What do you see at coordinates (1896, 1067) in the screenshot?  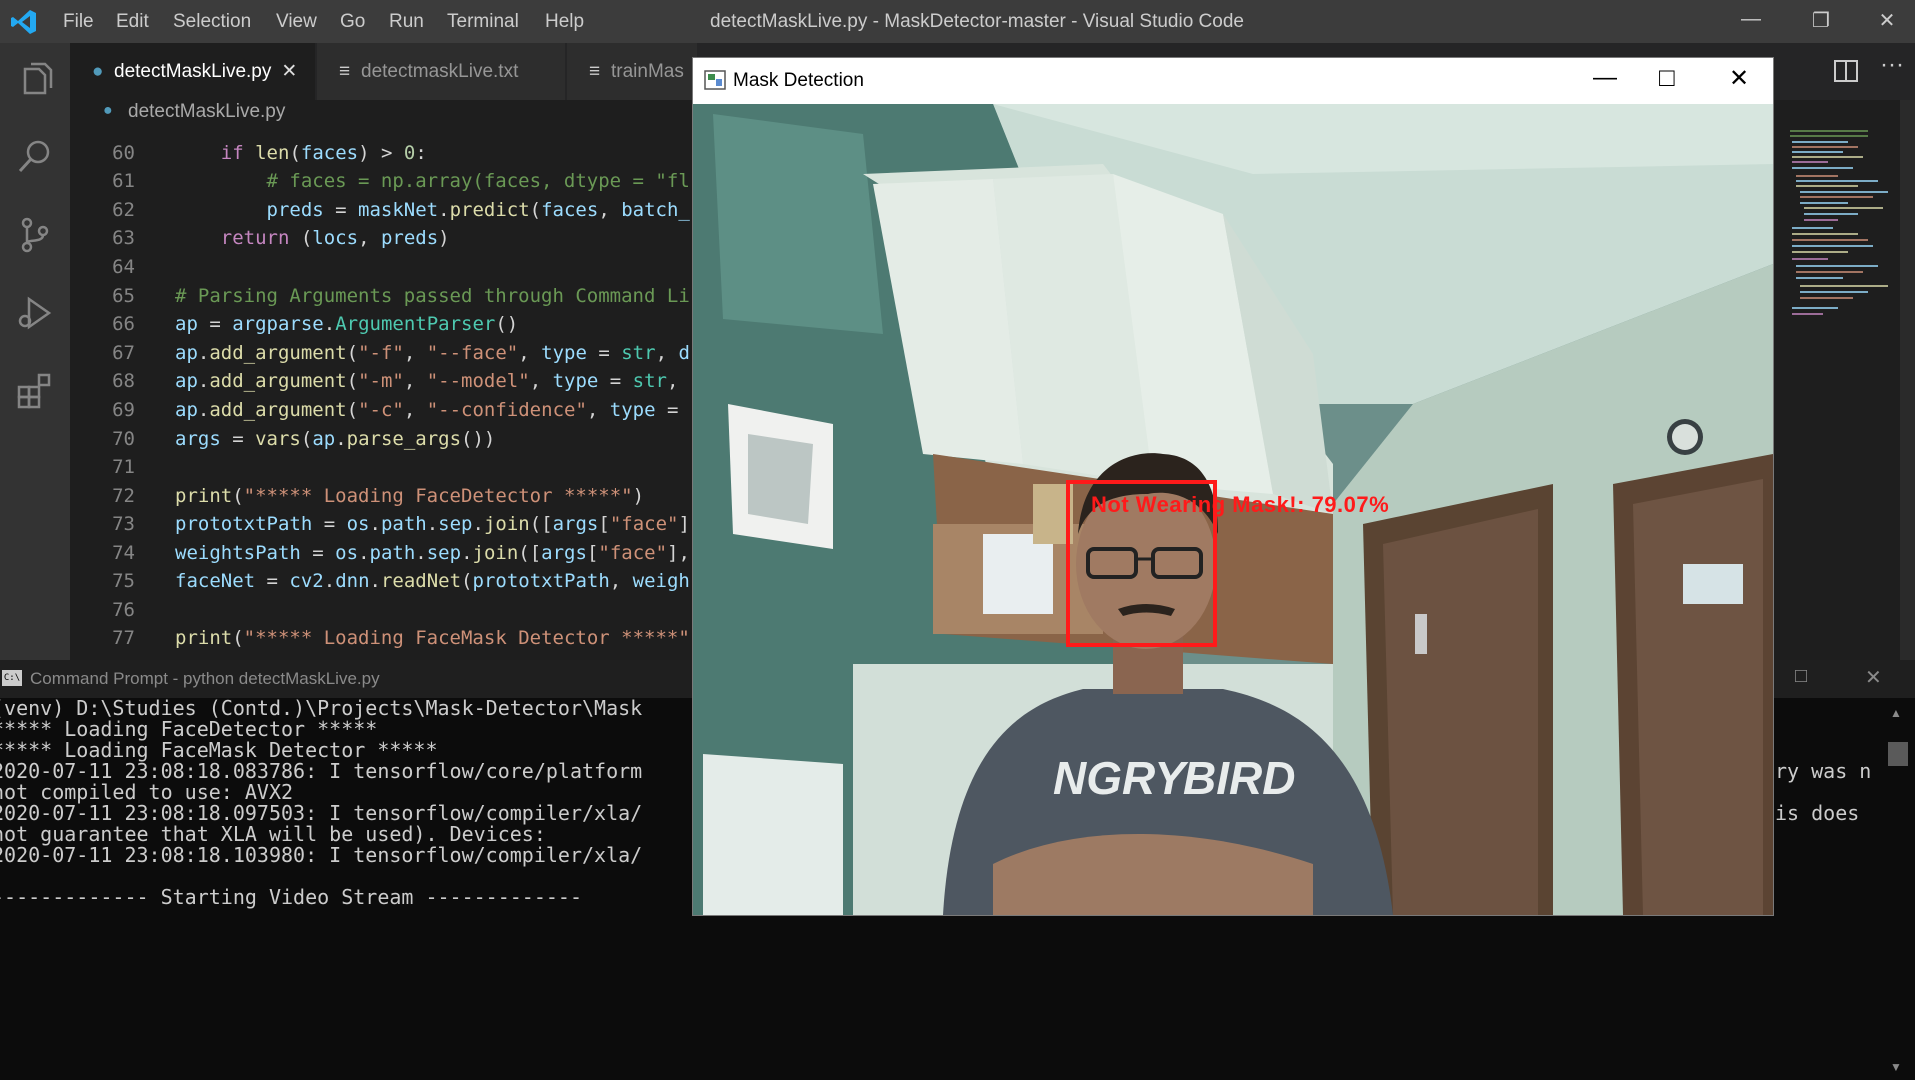 I see `scroll-down-icon: ▼` at bounding box center [1896, 1067].